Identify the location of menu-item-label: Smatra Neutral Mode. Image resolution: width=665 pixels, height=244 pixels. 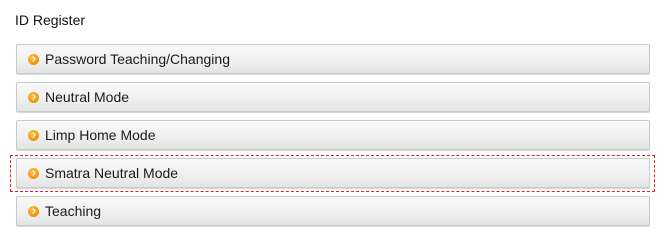
(112, 173).